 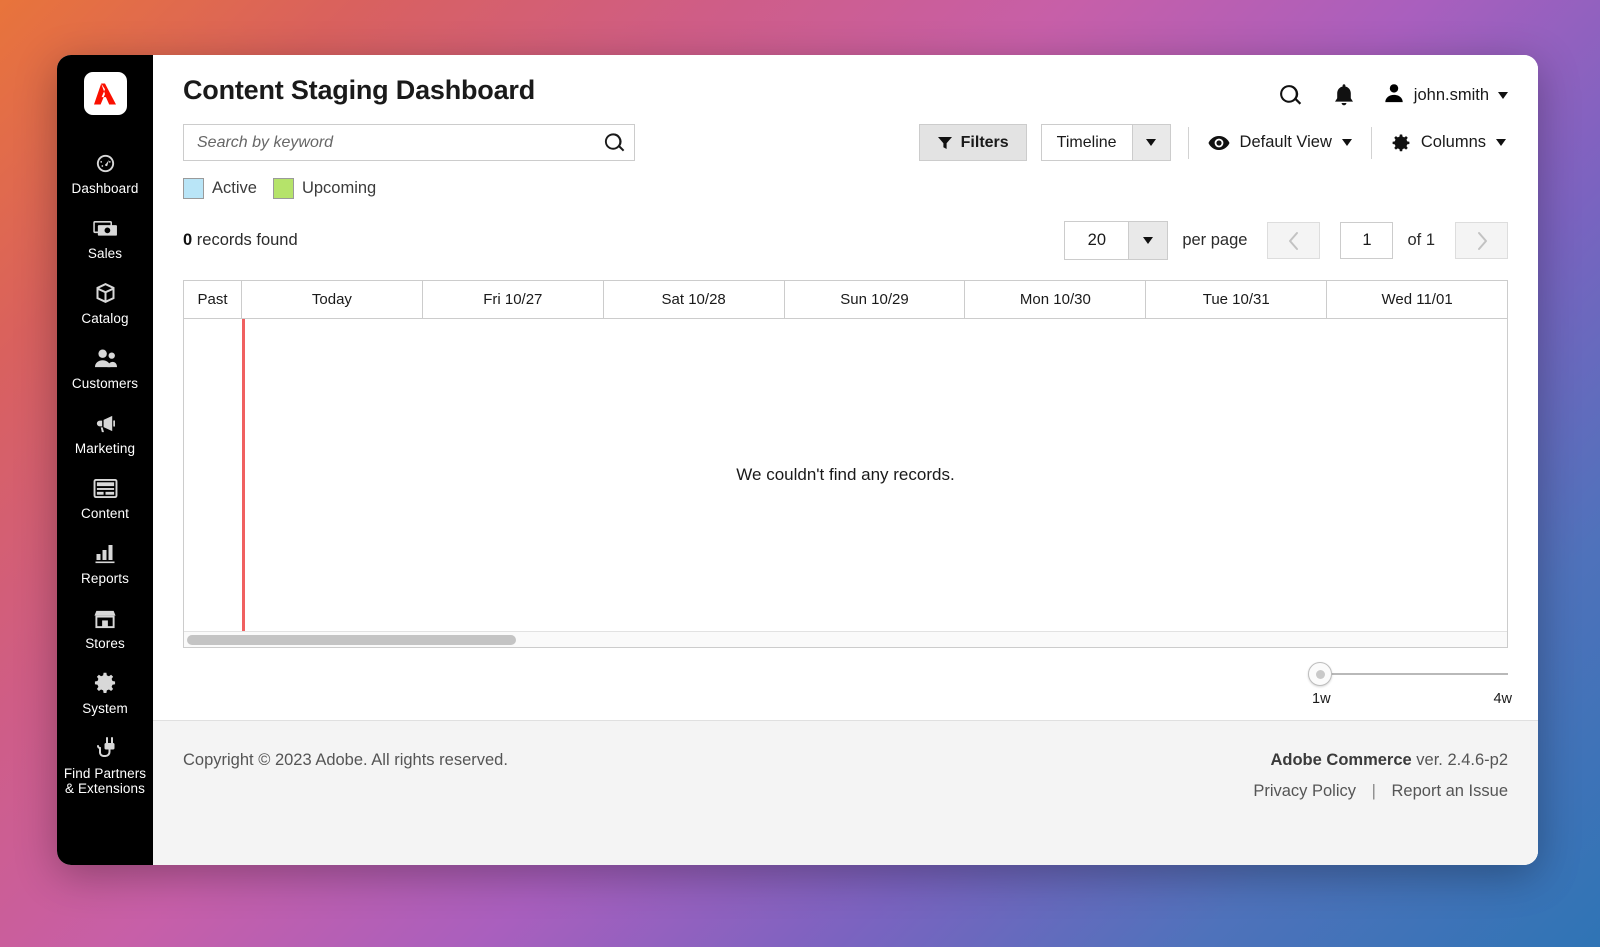 I want to click on legend-item-upcoming: Upcoming, so click(x=324, y=188).